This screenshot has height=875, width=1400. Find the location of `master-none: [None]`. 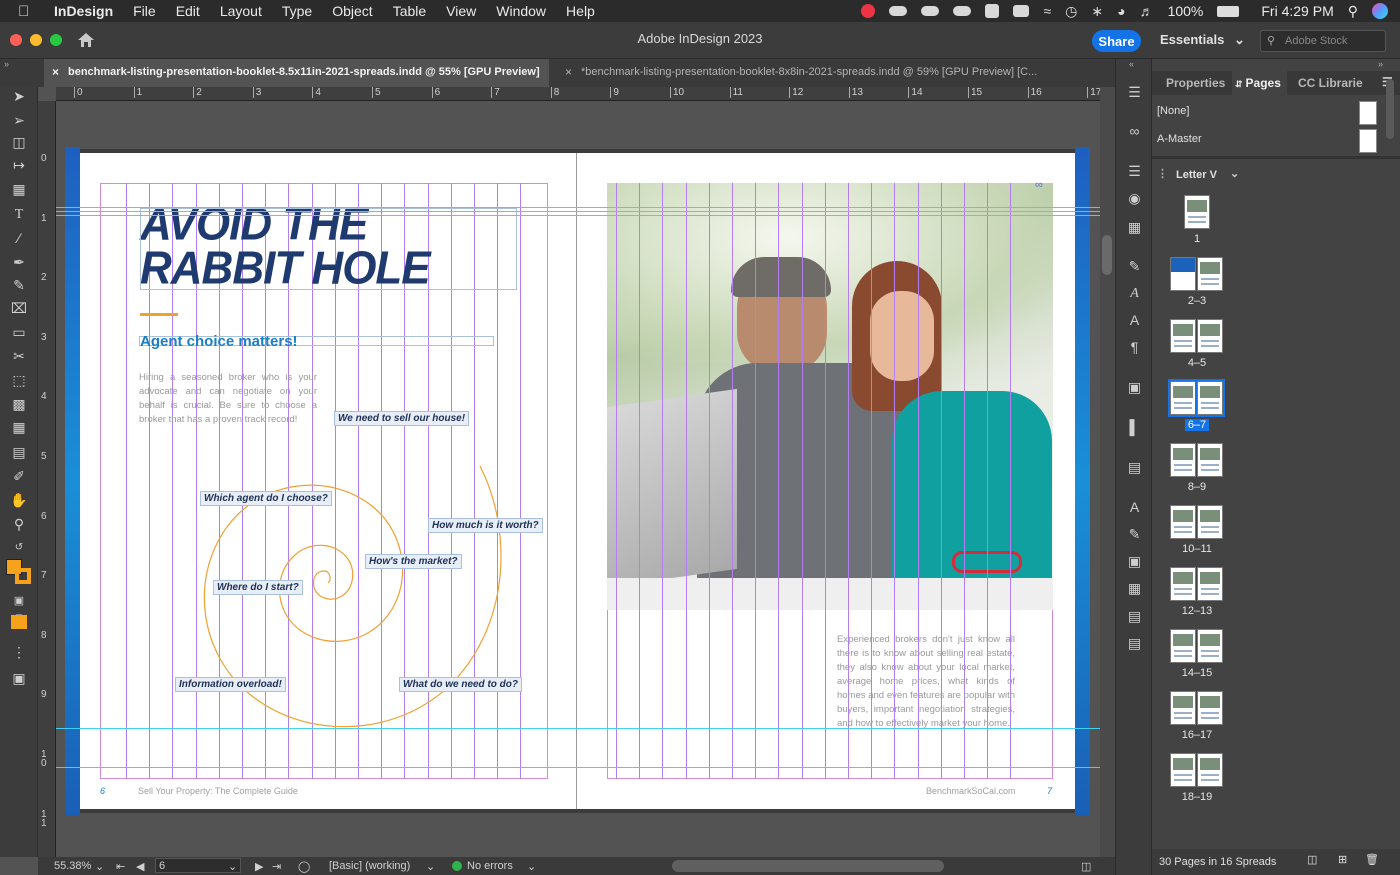

master-none: [None] is located at coordinates (1276, 113).